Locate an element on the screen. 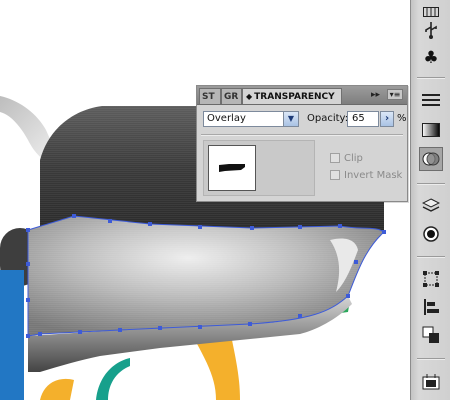 Image resolution: width=450 pixels, height=400 pixels. tab-gradient: GR is located at coordinates (231, 96).